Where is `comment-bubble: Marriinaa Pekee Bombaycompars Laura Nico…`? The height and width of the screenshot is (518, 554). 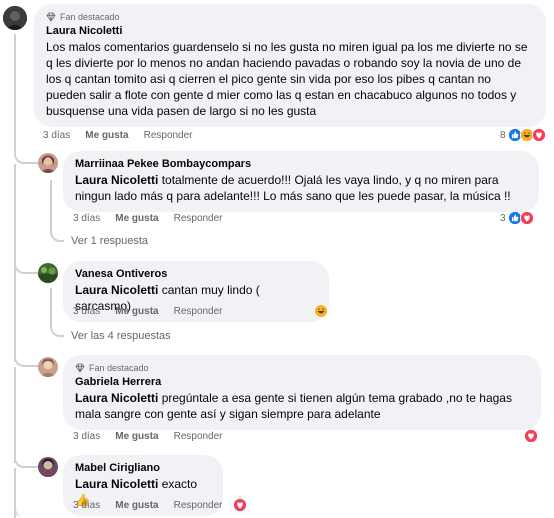 comment-bubble: Marriinaa Pekee Bombaycompars Laura Nico… is located at coordinates (301, 181).